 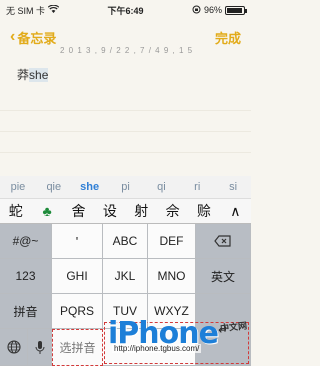 I want to click on char-candidate: 射, so click(x=141, y=211).